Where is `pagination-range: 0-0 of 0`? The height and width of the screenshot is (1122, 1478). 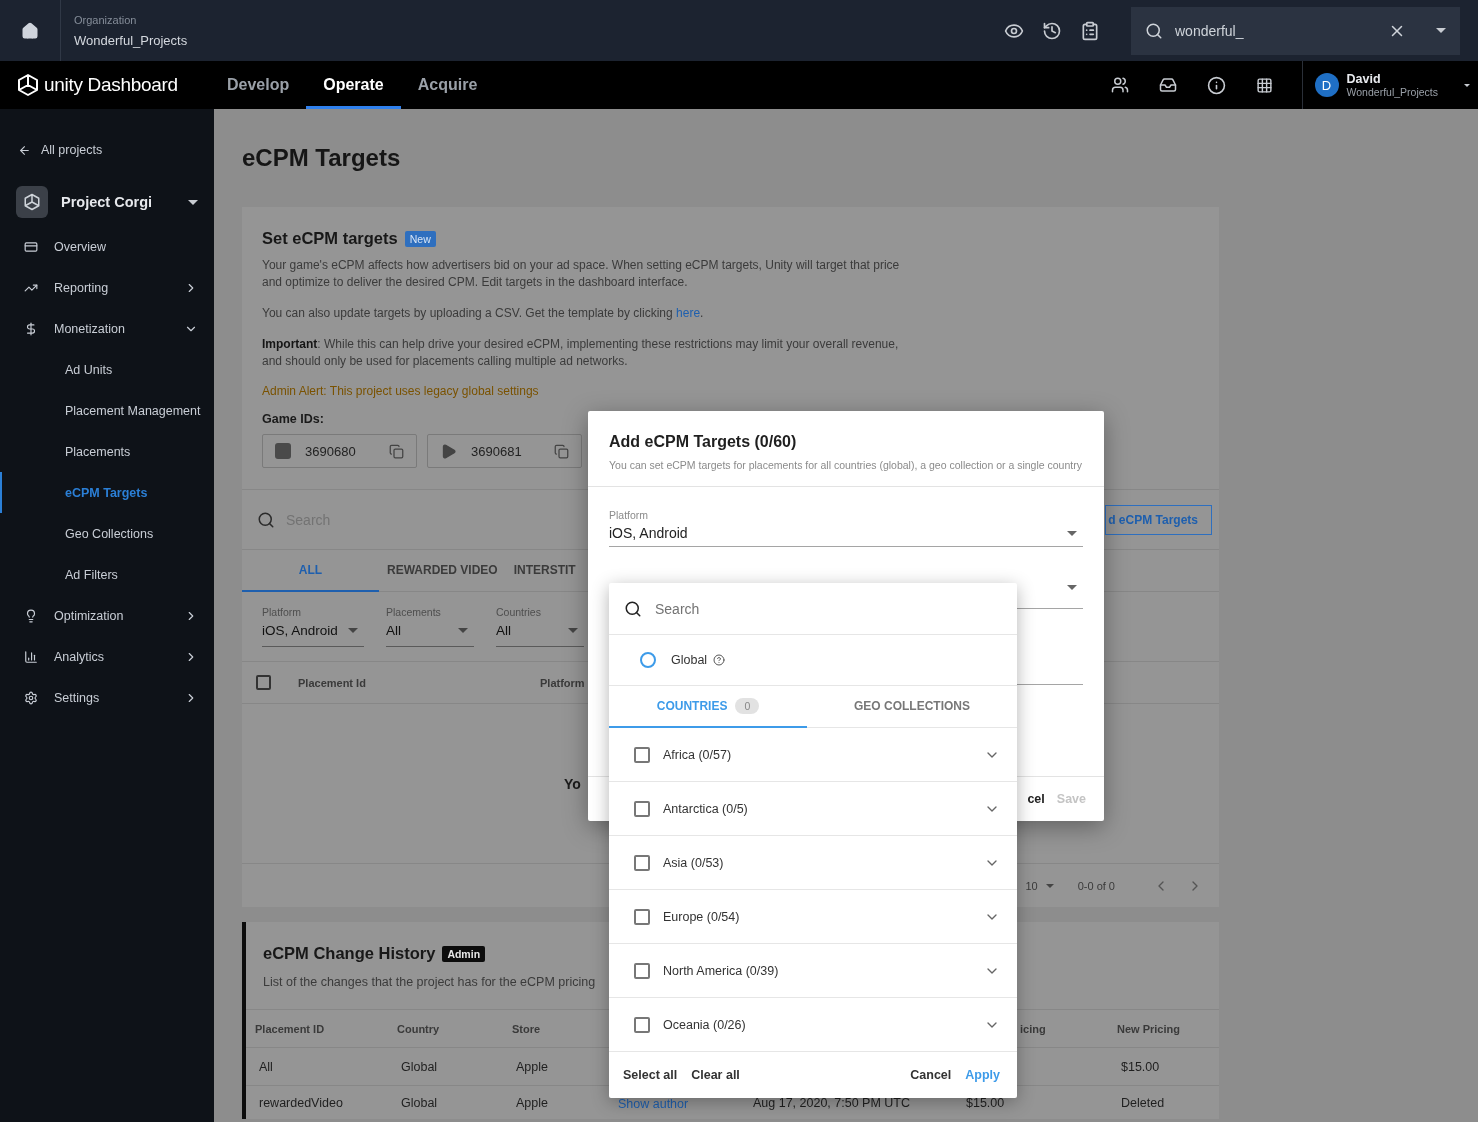
pagination-range: 0-0 of 0 is located at coordinates (1096, 885).